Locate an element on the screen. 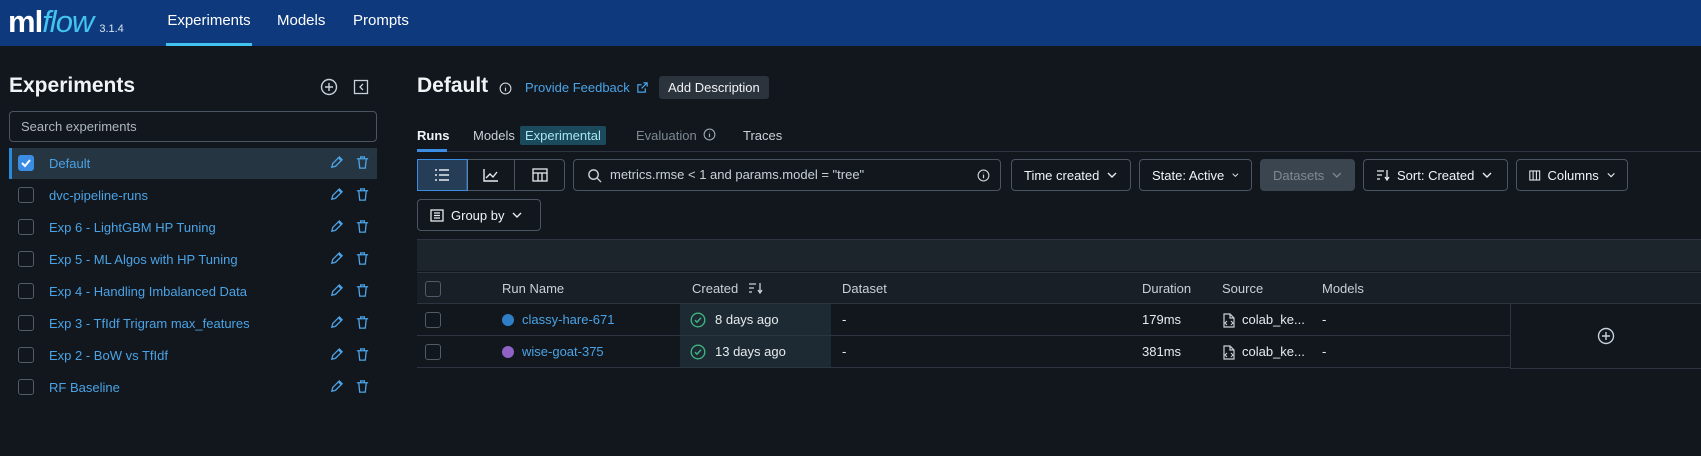  experiment-name: Exp 4 - Handling Imbalanced Data is located at coordinates (148, 291).